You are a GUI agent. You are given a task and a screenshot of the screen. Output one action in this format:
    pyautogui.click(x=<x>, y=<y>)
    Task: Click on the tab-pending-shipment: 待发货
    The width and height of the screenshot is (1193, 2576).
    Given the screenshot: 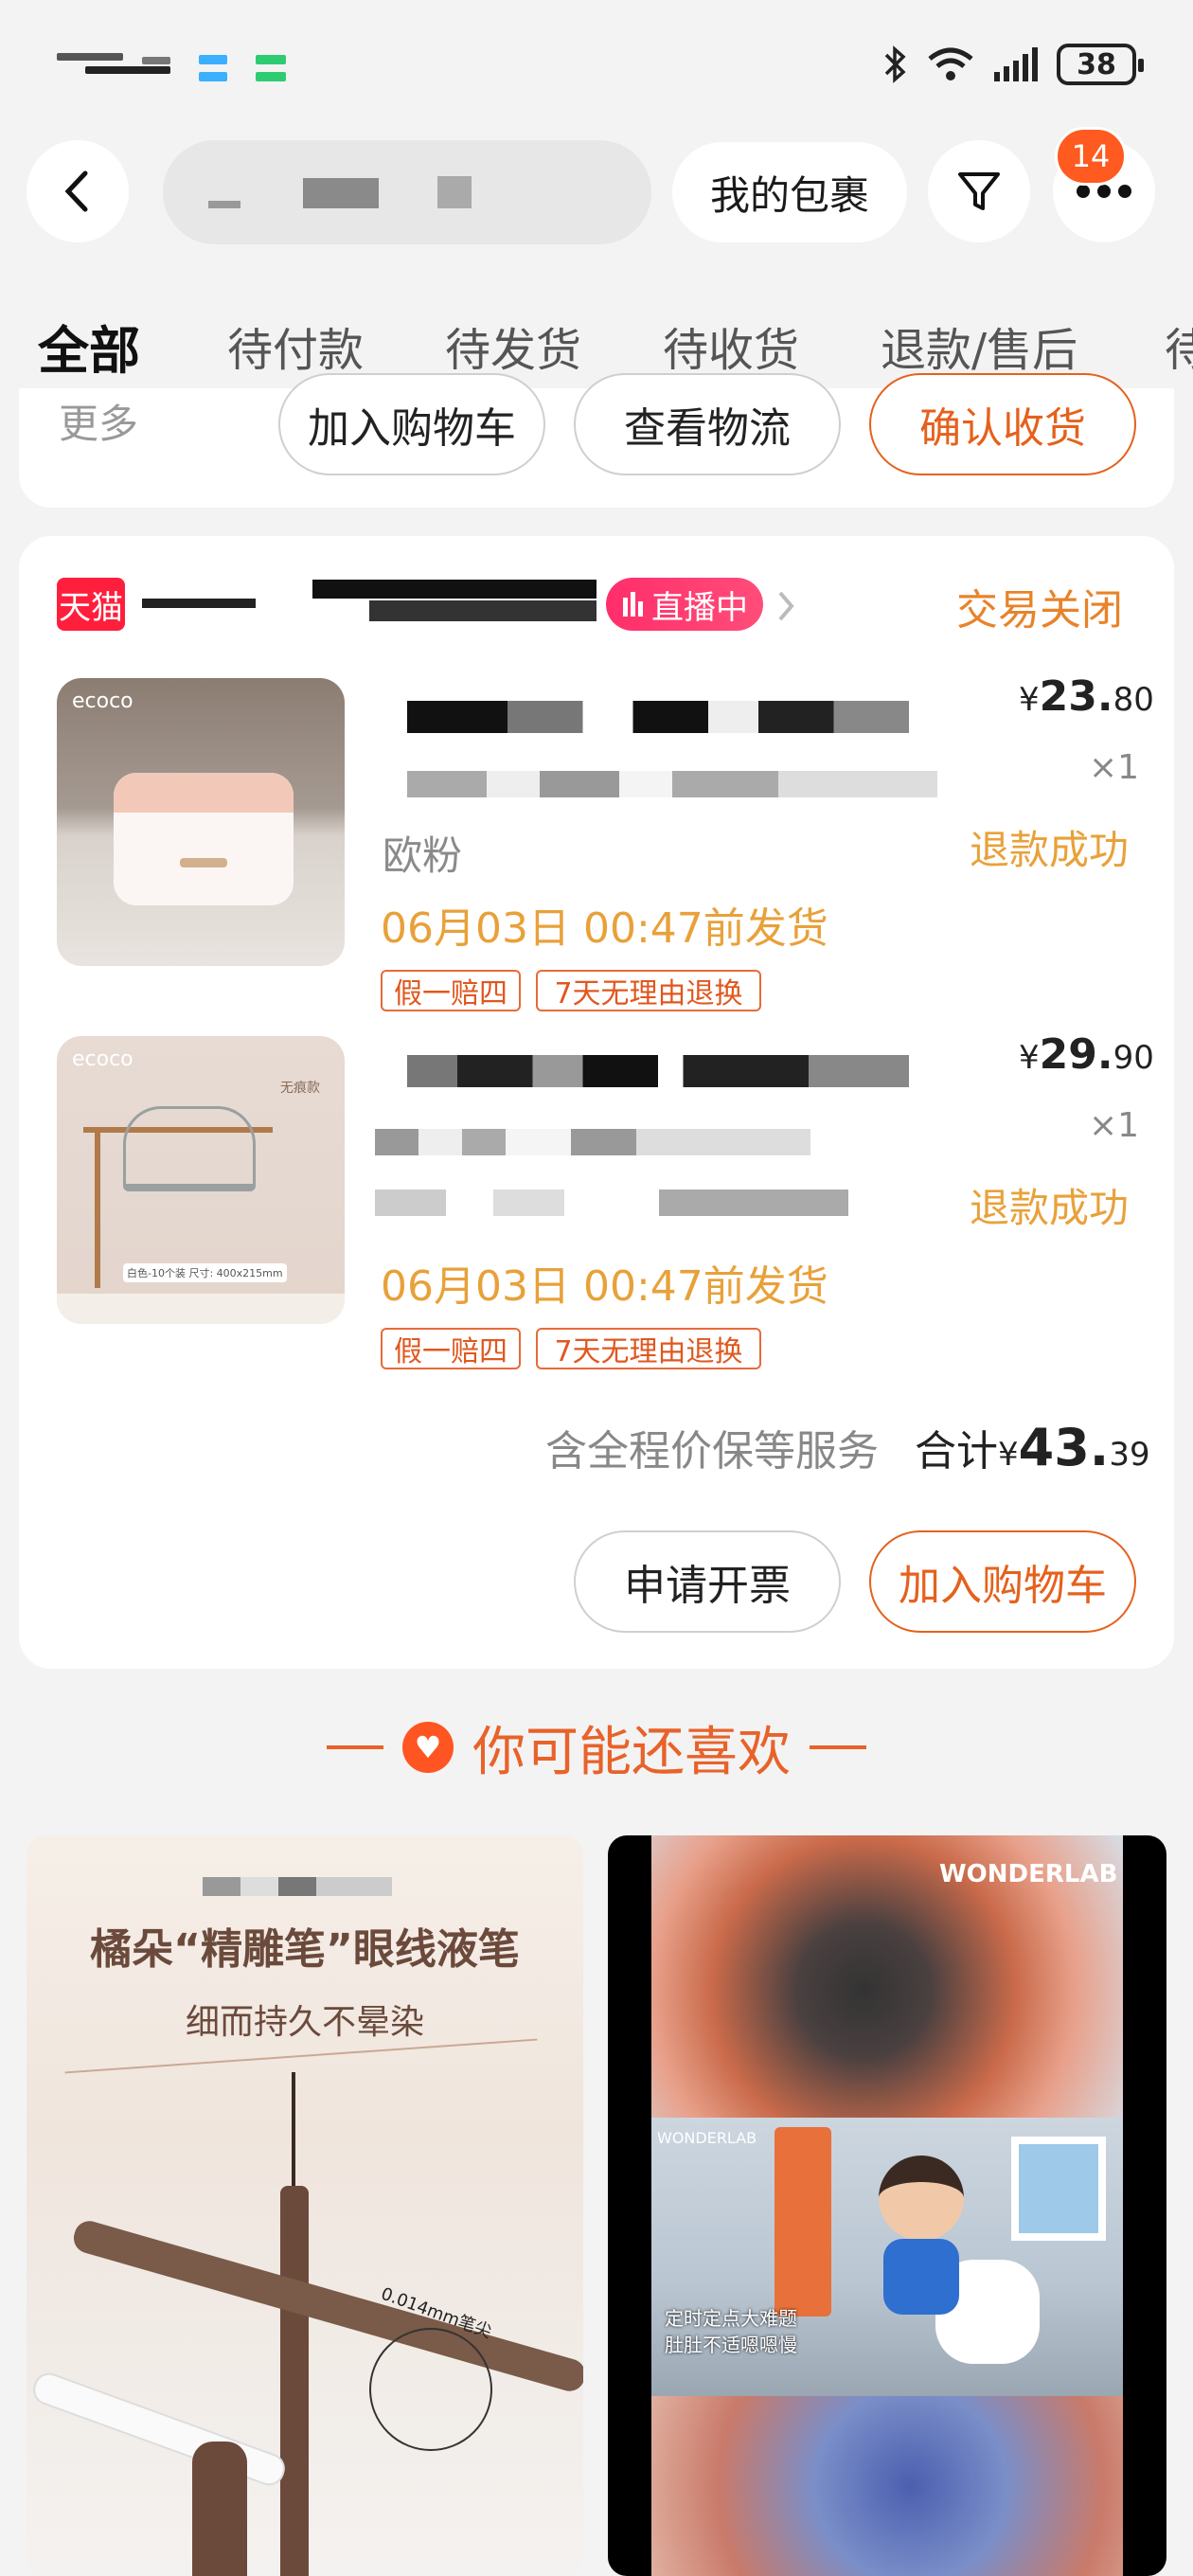 What is the action you would take?
    pyautogui.click(x=513, y=346)
    